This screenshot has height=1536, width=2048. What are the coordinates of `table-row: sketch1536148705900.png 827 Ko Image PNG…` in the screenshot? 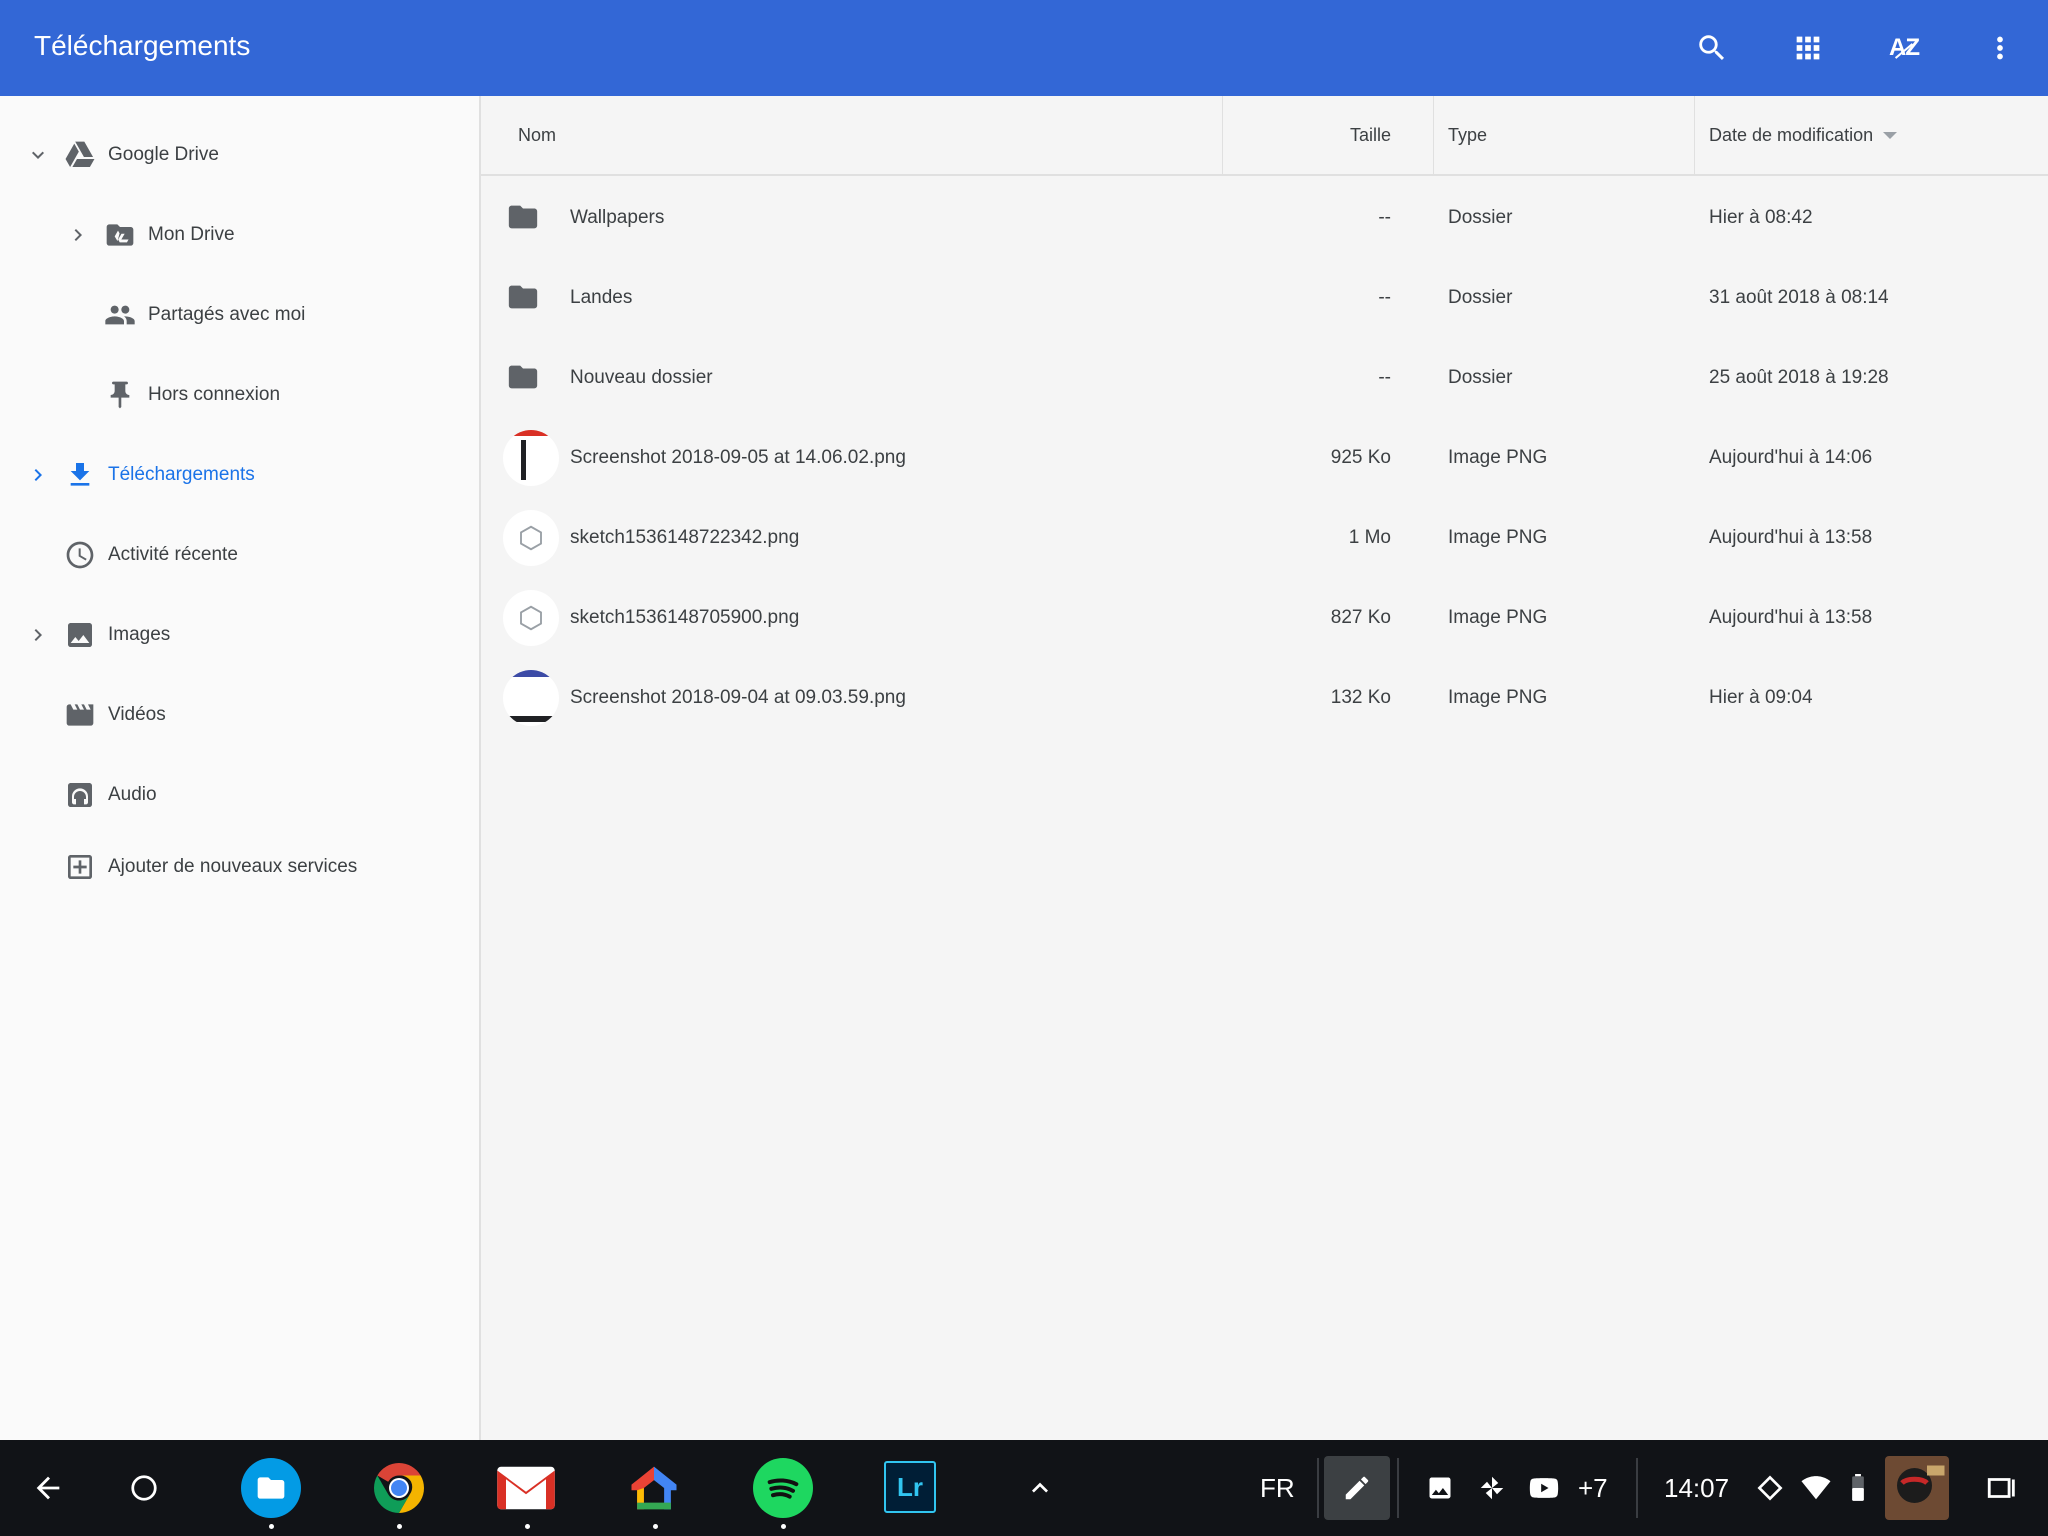 It's located at (1264, 618).